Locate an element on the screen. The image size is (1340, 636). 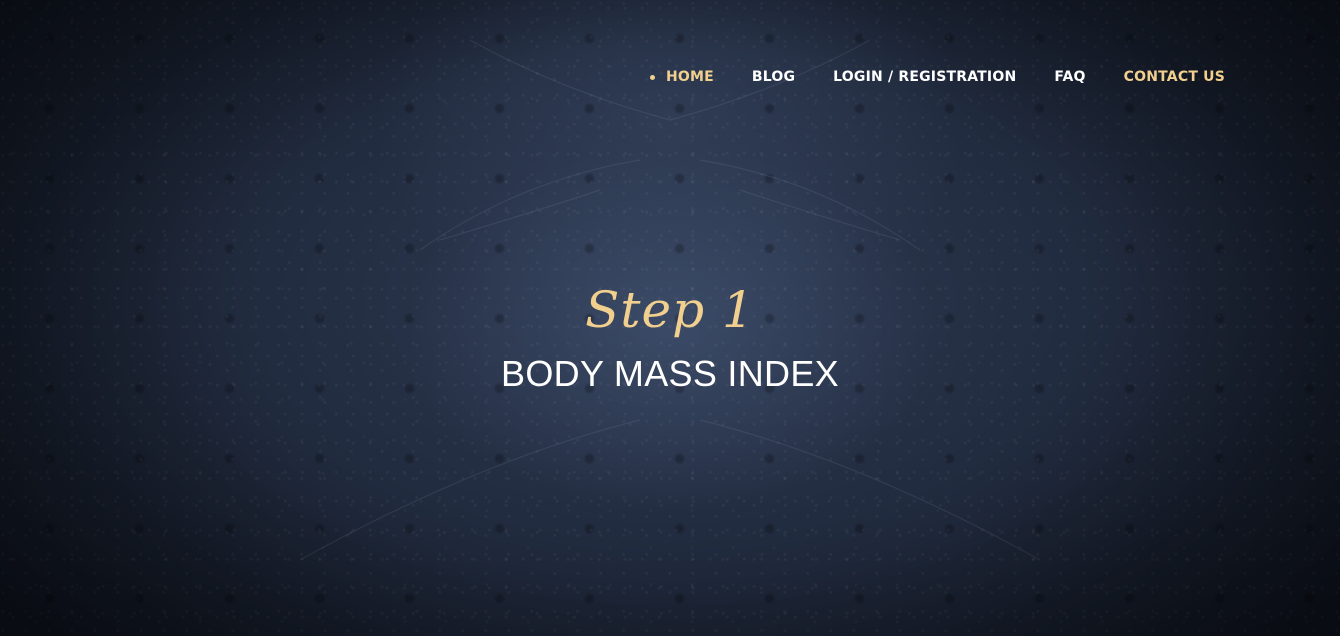
step-label: Step 1 is located at coordinates (670, 310).